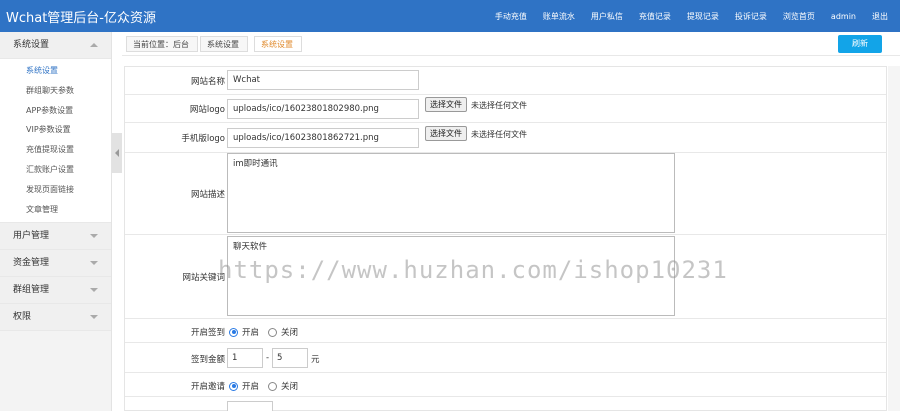 The image size is (900, 411). What do you see at coordinates (505, 331) in the screenshot?
I see `form-row-checkin: 开启签到 开启 关闭` at bounding box center [505, 331].